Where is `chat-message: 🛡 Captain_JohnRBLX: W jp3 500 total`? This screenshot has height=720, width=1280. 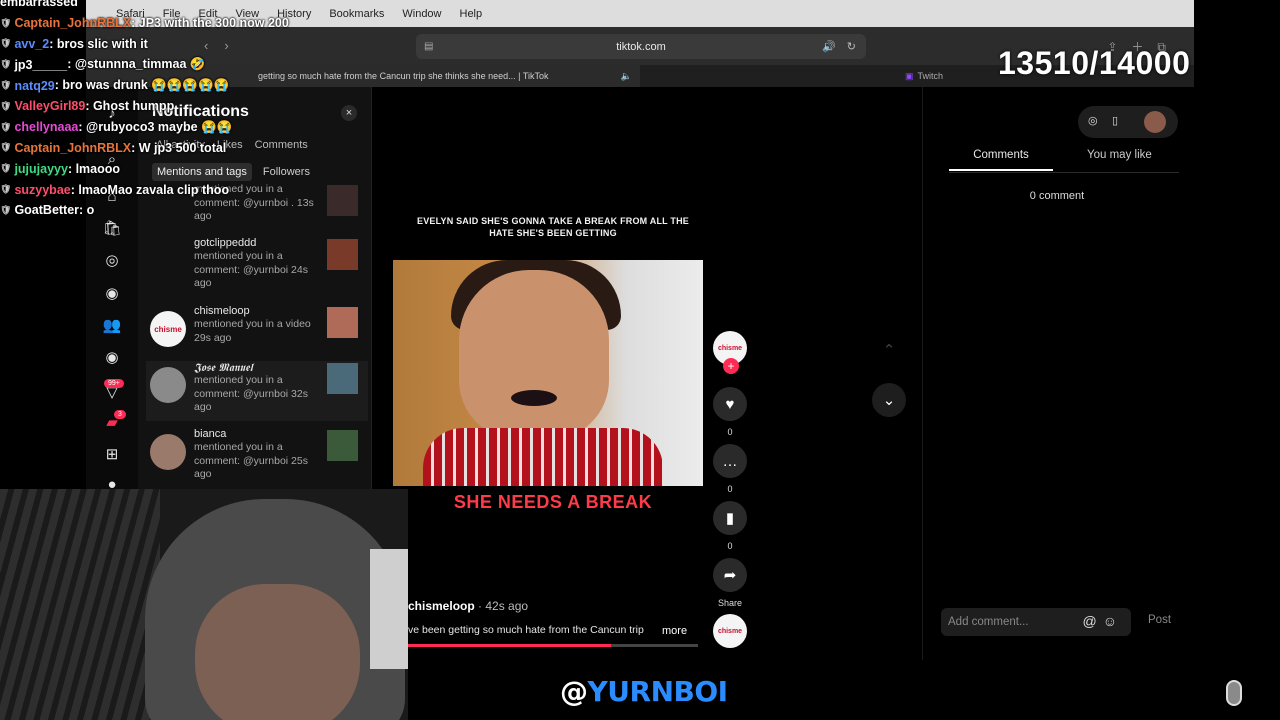
chat-message: 🛡 Captain_JohnRBLX: W jp3 500 total is located at coordinates (210, 148).